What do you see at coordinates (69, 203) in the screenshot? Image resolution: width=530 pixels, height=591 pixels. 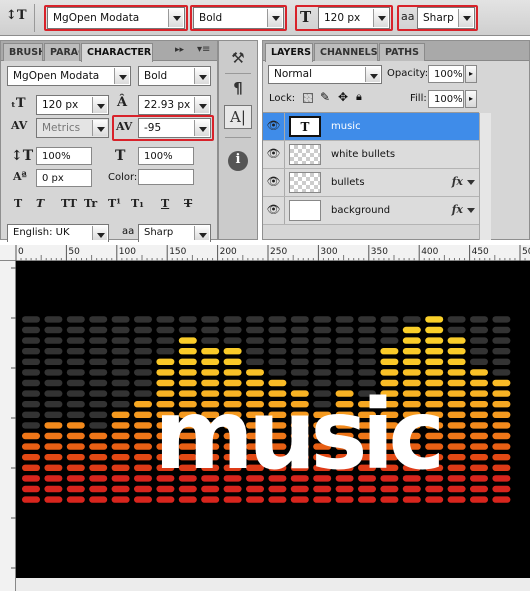 I see `all-caps-button: TT` at bounding box center [69, 203].